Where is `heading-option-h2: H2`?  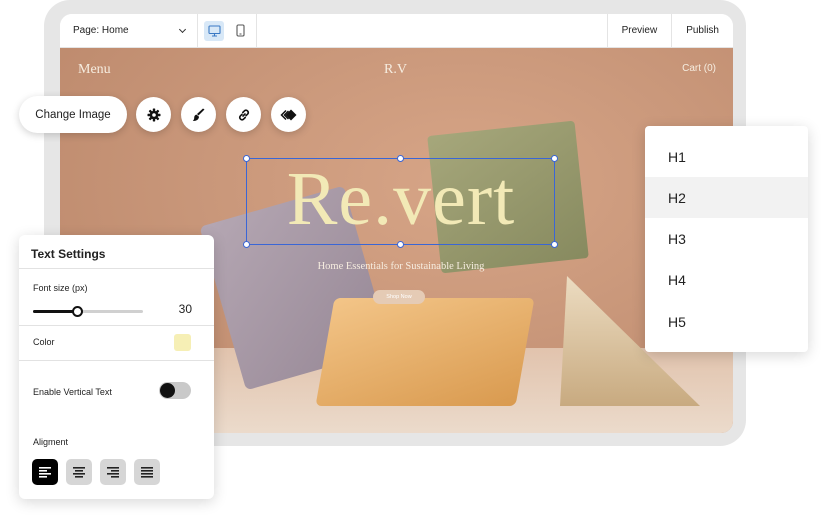 heading-option-h2: H2 is located at coordinates (726, 197).